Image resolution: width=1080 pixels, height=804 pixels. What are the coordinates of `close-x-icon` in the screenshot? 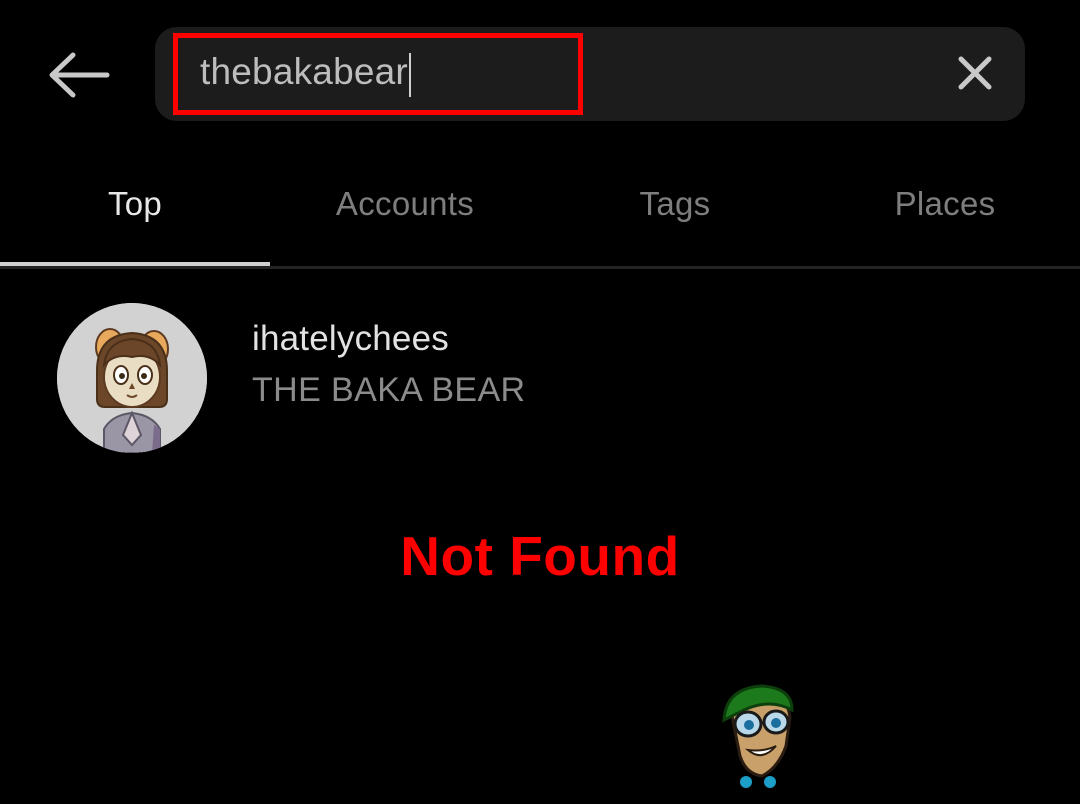 It's located at (975, 75).